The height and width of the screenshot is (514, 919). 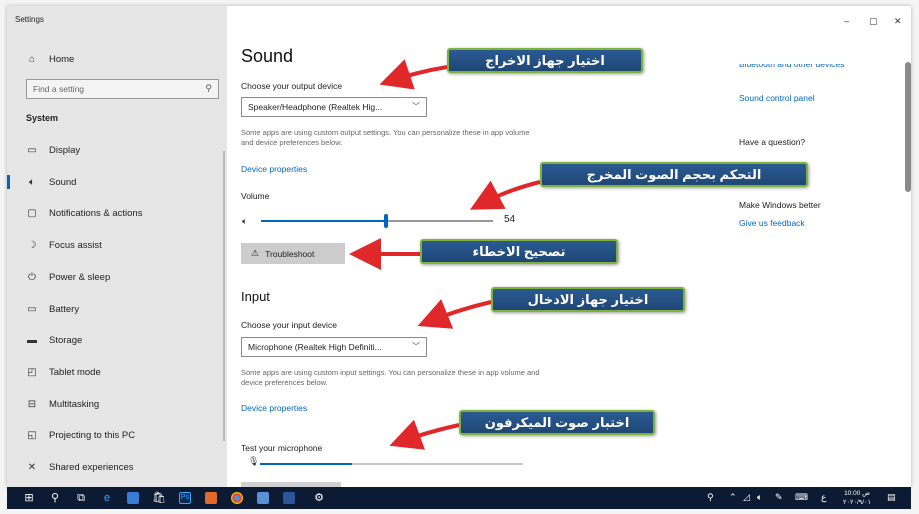 I want to click on bluetooth-devices-link: Bluetooth and other devices, so click(x=791, y=67).